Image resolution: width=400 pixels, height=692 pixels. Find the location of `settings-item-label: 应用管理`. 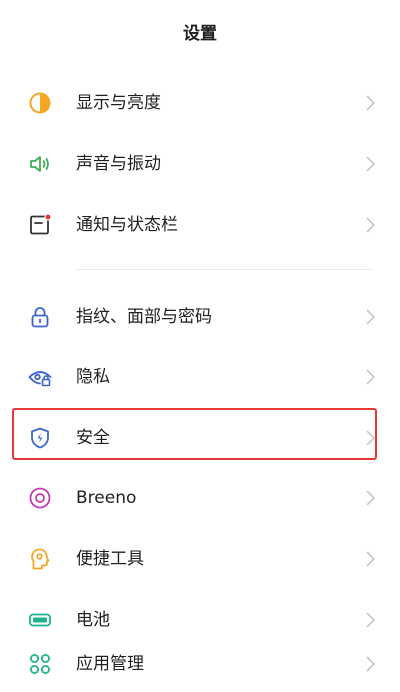

settings-item-label: 应用管理 is located at coordinates (110, 664).